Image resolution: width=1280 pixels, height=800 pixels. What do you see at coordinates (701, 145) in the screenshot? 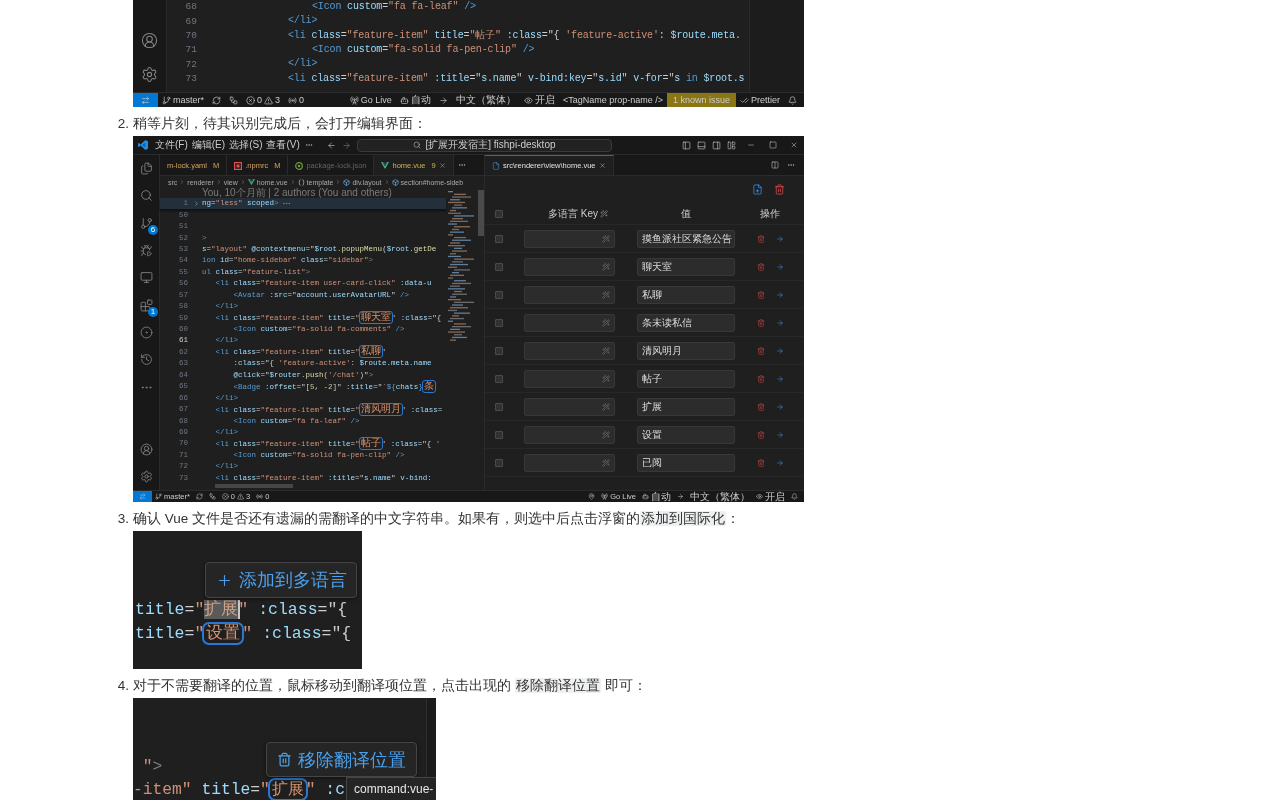
I see `panel-bottom-icon` at bounding box center [701, 145].